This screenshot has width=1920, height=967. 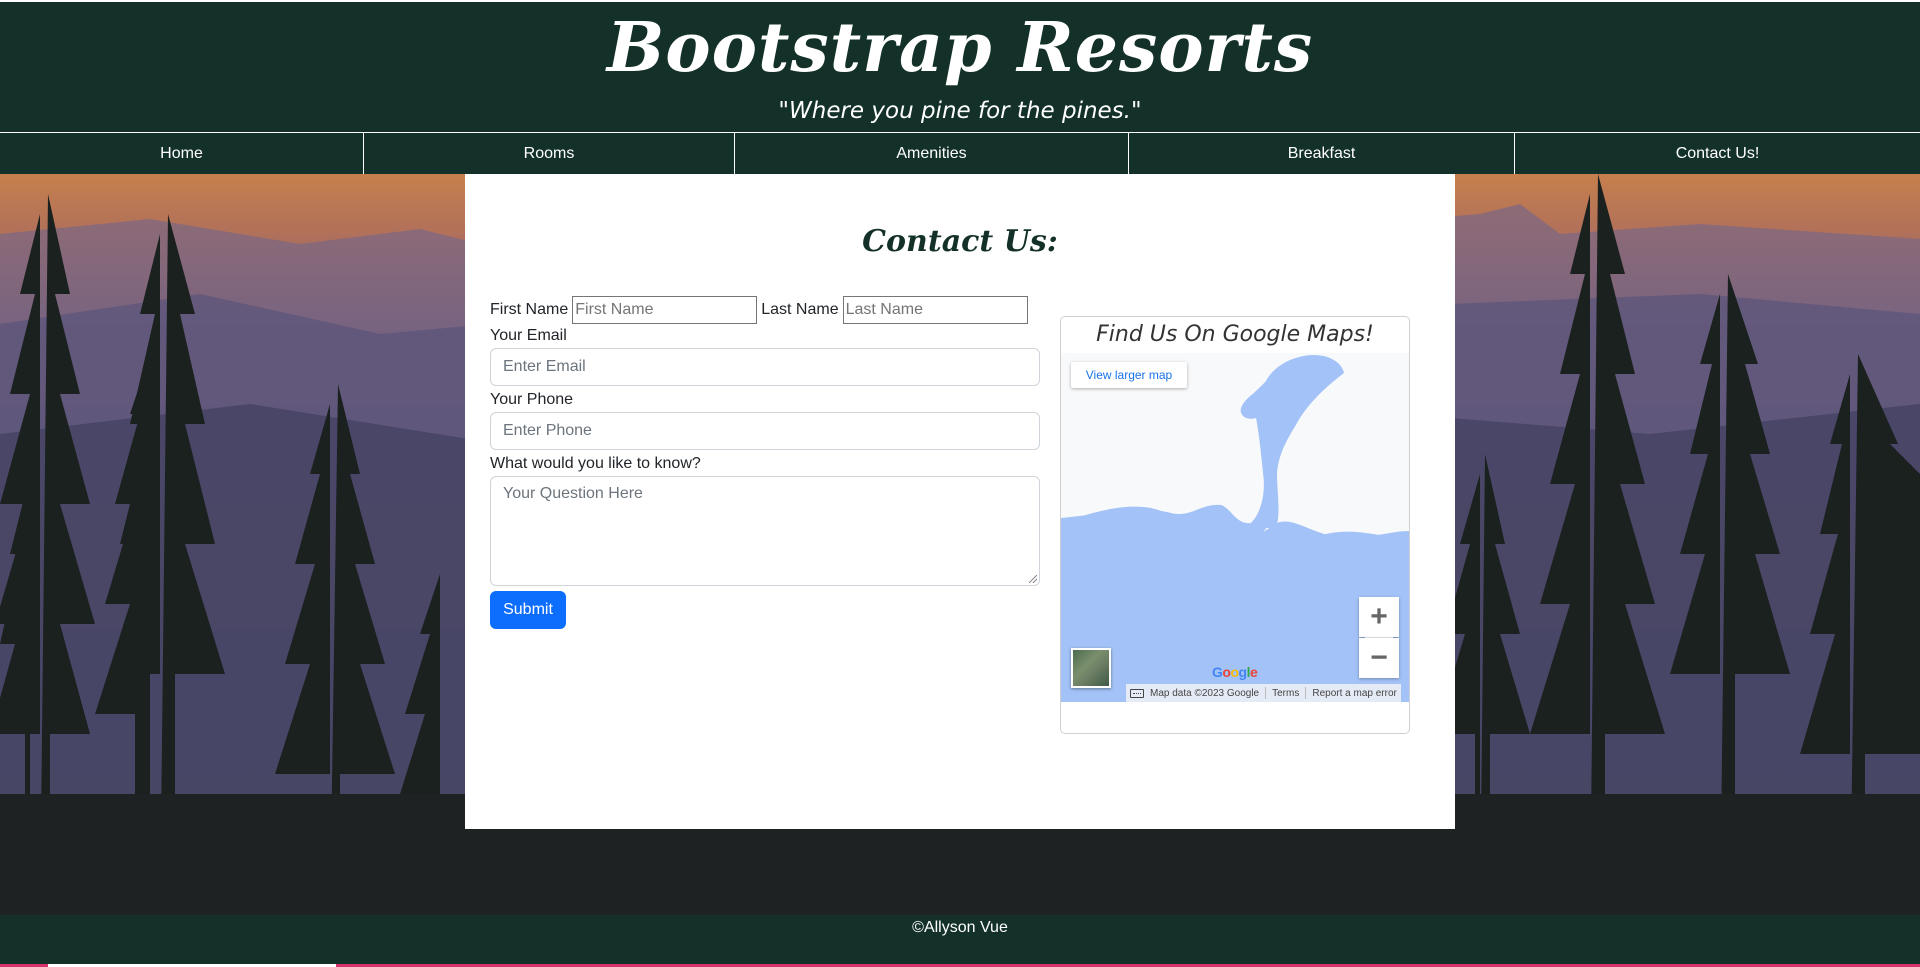 I want to click on nav-rooms: Rooms, so click(x=549, y=153).